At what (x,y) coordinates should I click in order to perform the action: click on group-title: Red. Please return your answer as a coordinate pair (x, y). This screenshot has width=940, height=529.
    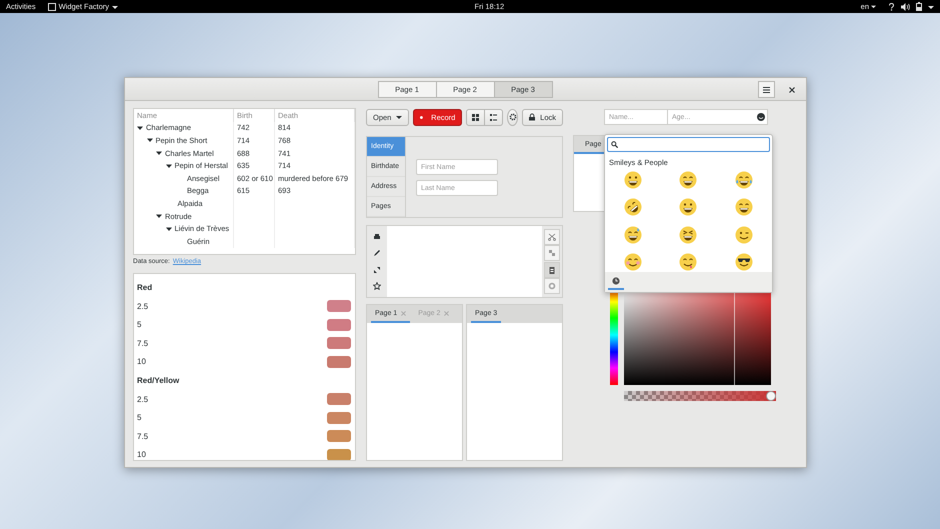
    Looking at the image, I should click on (145, 288).